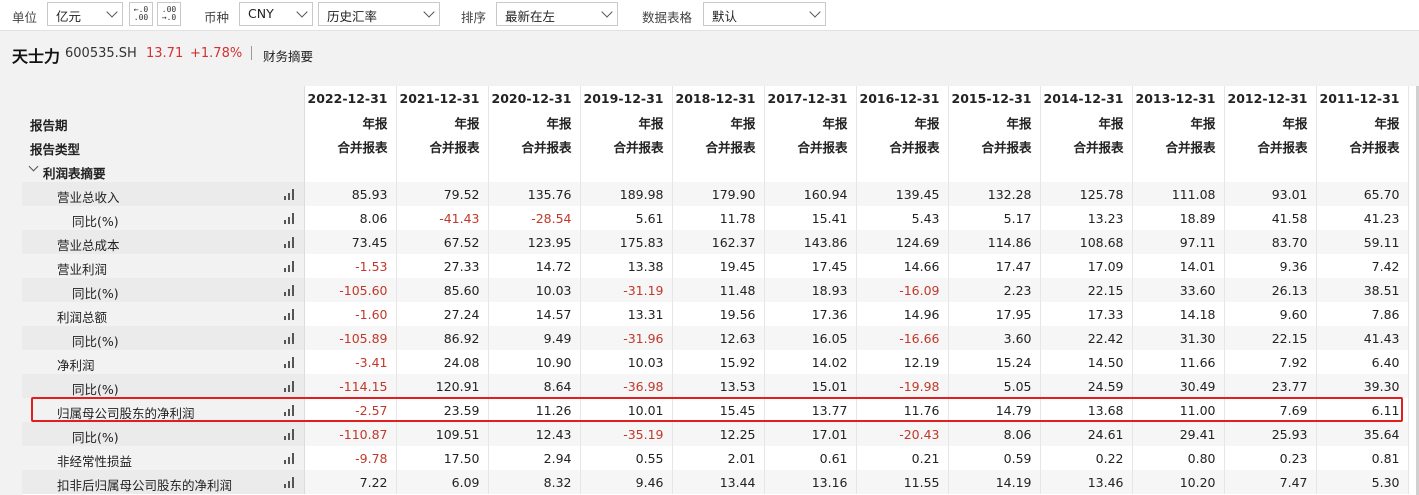 This screenshot has width=1419, height=495. Describe the element at coordinates (379, 14) in the screenshot. I see `exchange-rate-select: 历史汇率` at that location.